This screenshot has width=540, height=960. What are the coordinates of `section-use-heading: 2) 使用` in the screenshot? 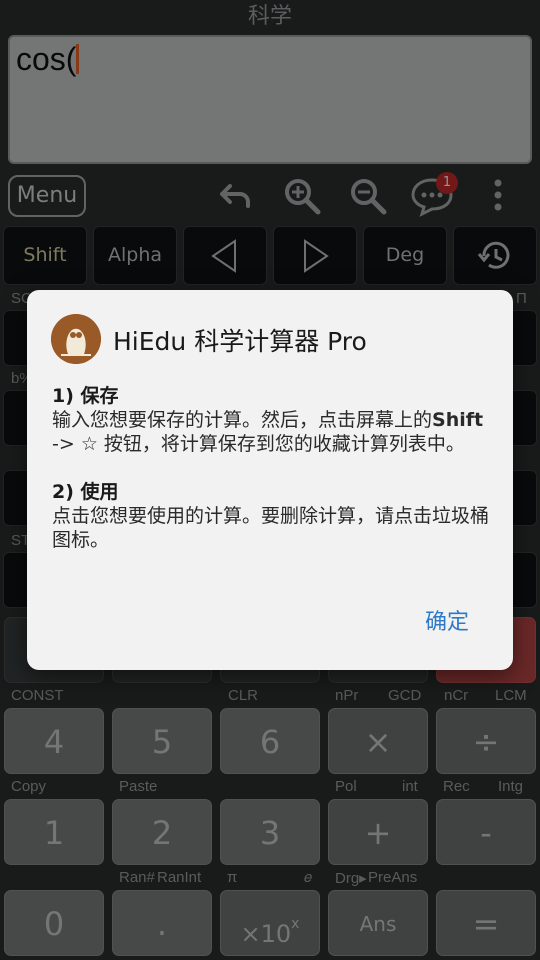 It's located at (85, 492).